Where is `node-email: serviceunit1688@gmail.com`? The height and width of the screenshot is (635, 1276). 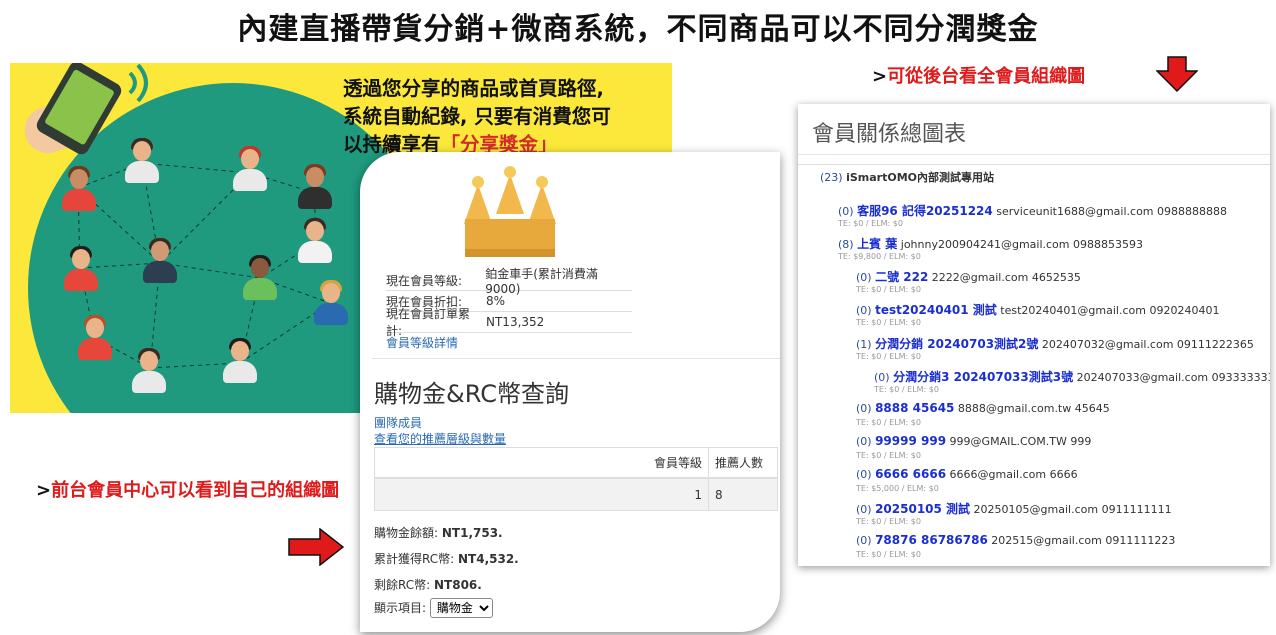
node-email: serviceunit1688@gmail.com is located at coordinates (1073, 212).